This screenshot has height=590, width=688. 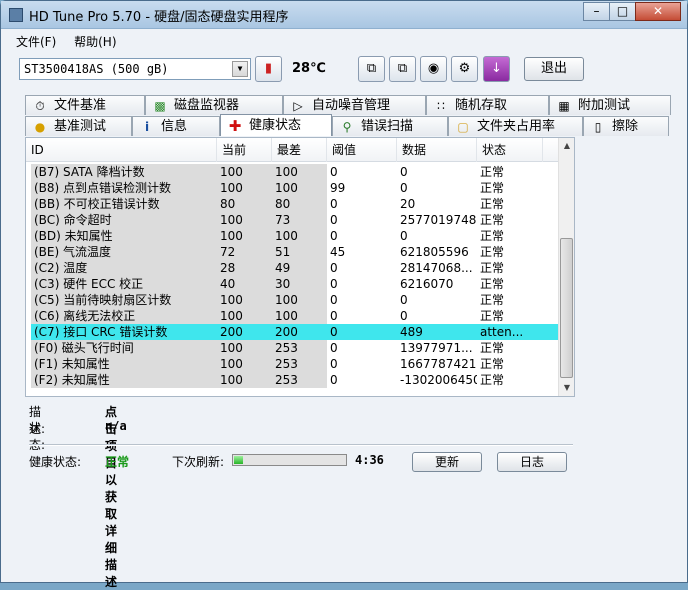 I want to click on download-icon: ↓, so click(x=496, y=69).